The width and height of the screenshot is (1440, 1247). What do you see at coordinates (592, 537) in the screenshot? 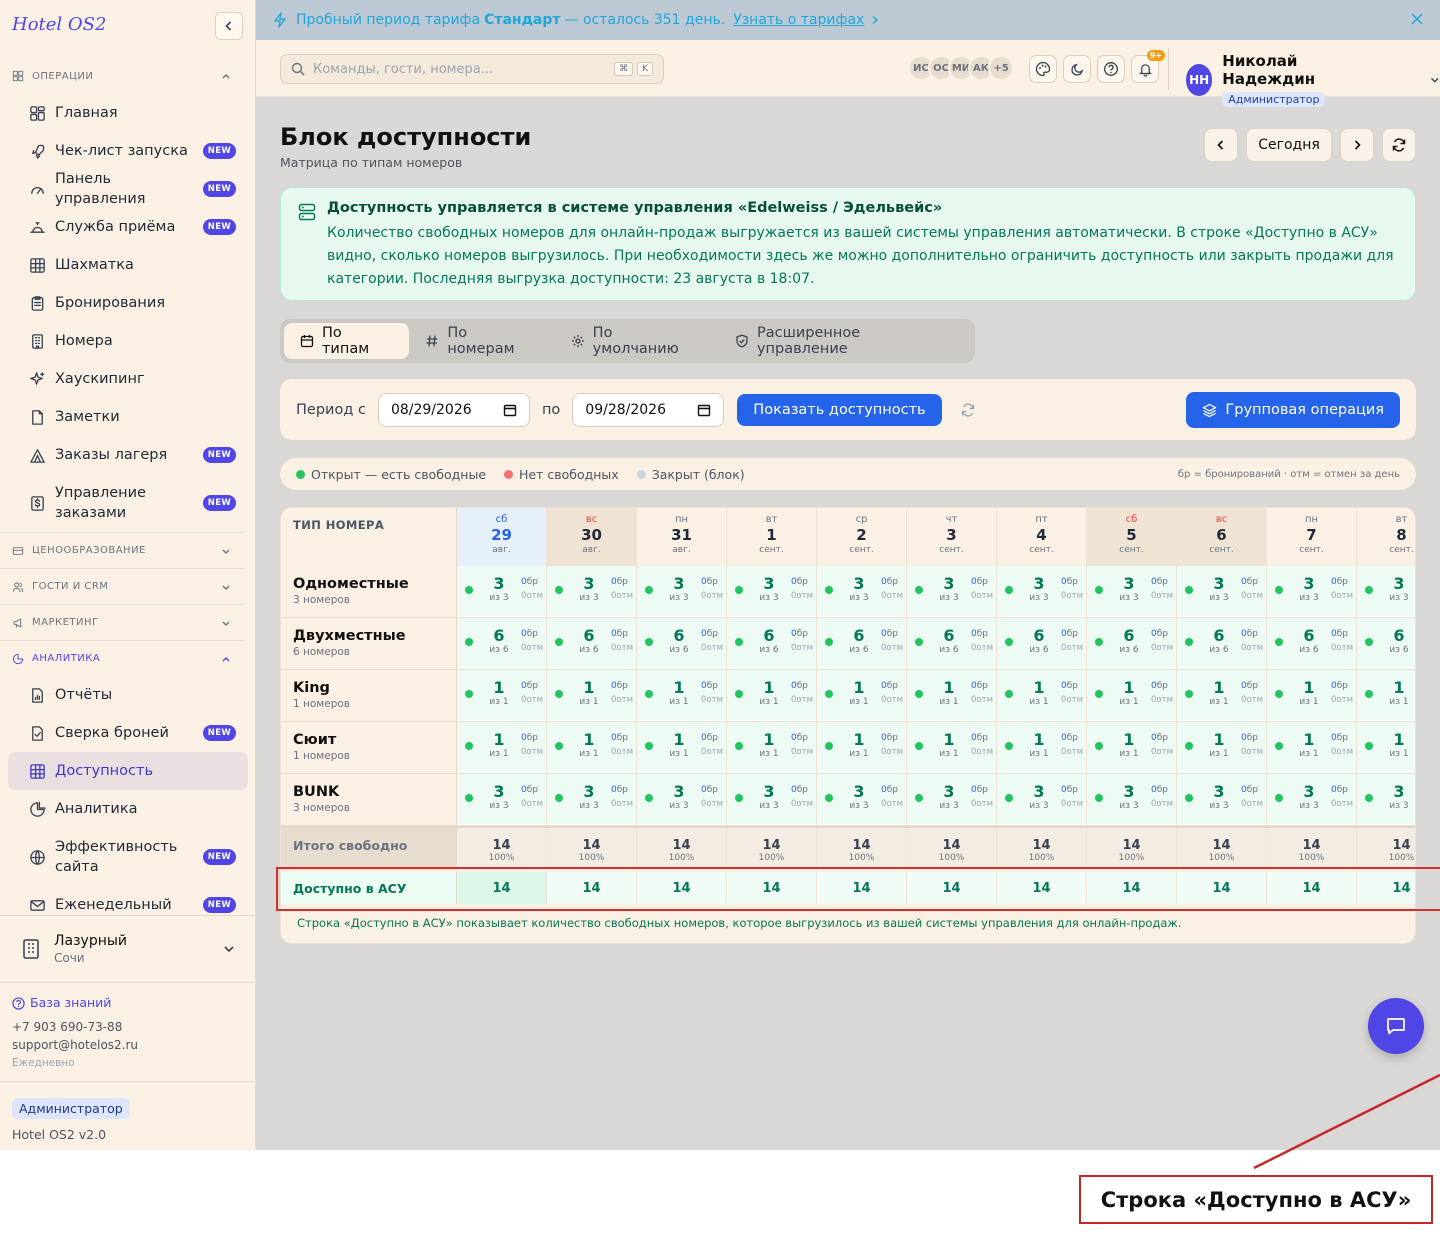
I see `date-column-header: вс 30 авг.` at bounding box center [592, 537].